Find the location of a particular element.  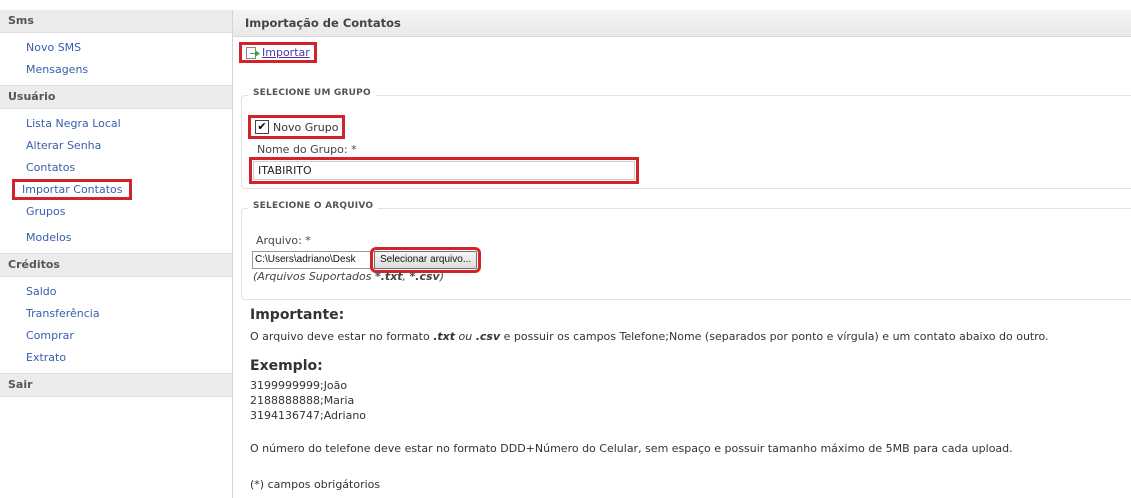

sidebar-section-sair: Sair is located at coordinates (116, 385).